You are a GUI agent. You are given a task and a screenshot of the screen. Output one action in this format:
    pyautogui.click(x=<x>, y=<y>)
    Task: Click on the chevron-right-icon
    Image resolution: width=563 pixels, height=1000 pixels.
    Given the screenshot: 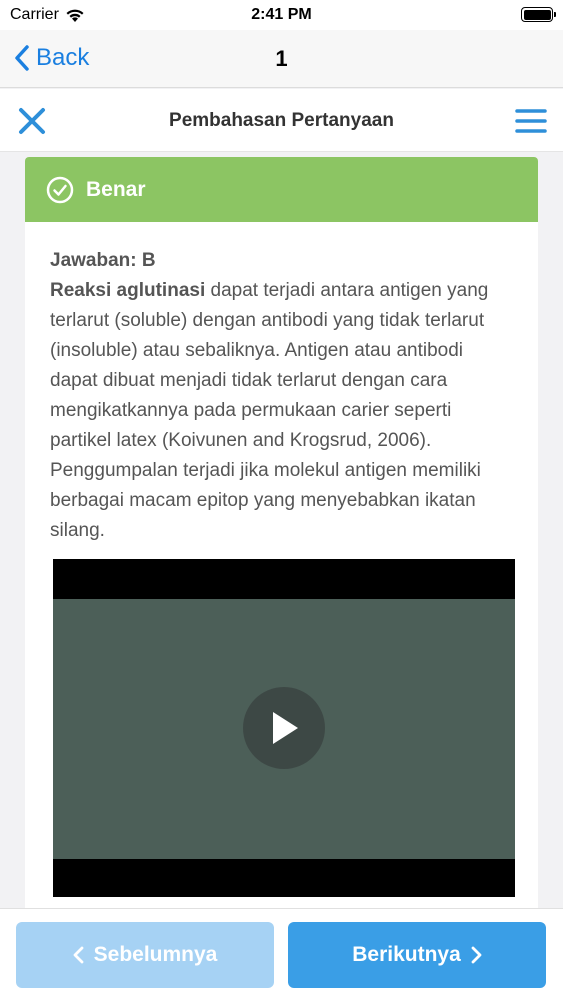 What is the action you would take?
    pyautogui.click(x=476, y=955)
    